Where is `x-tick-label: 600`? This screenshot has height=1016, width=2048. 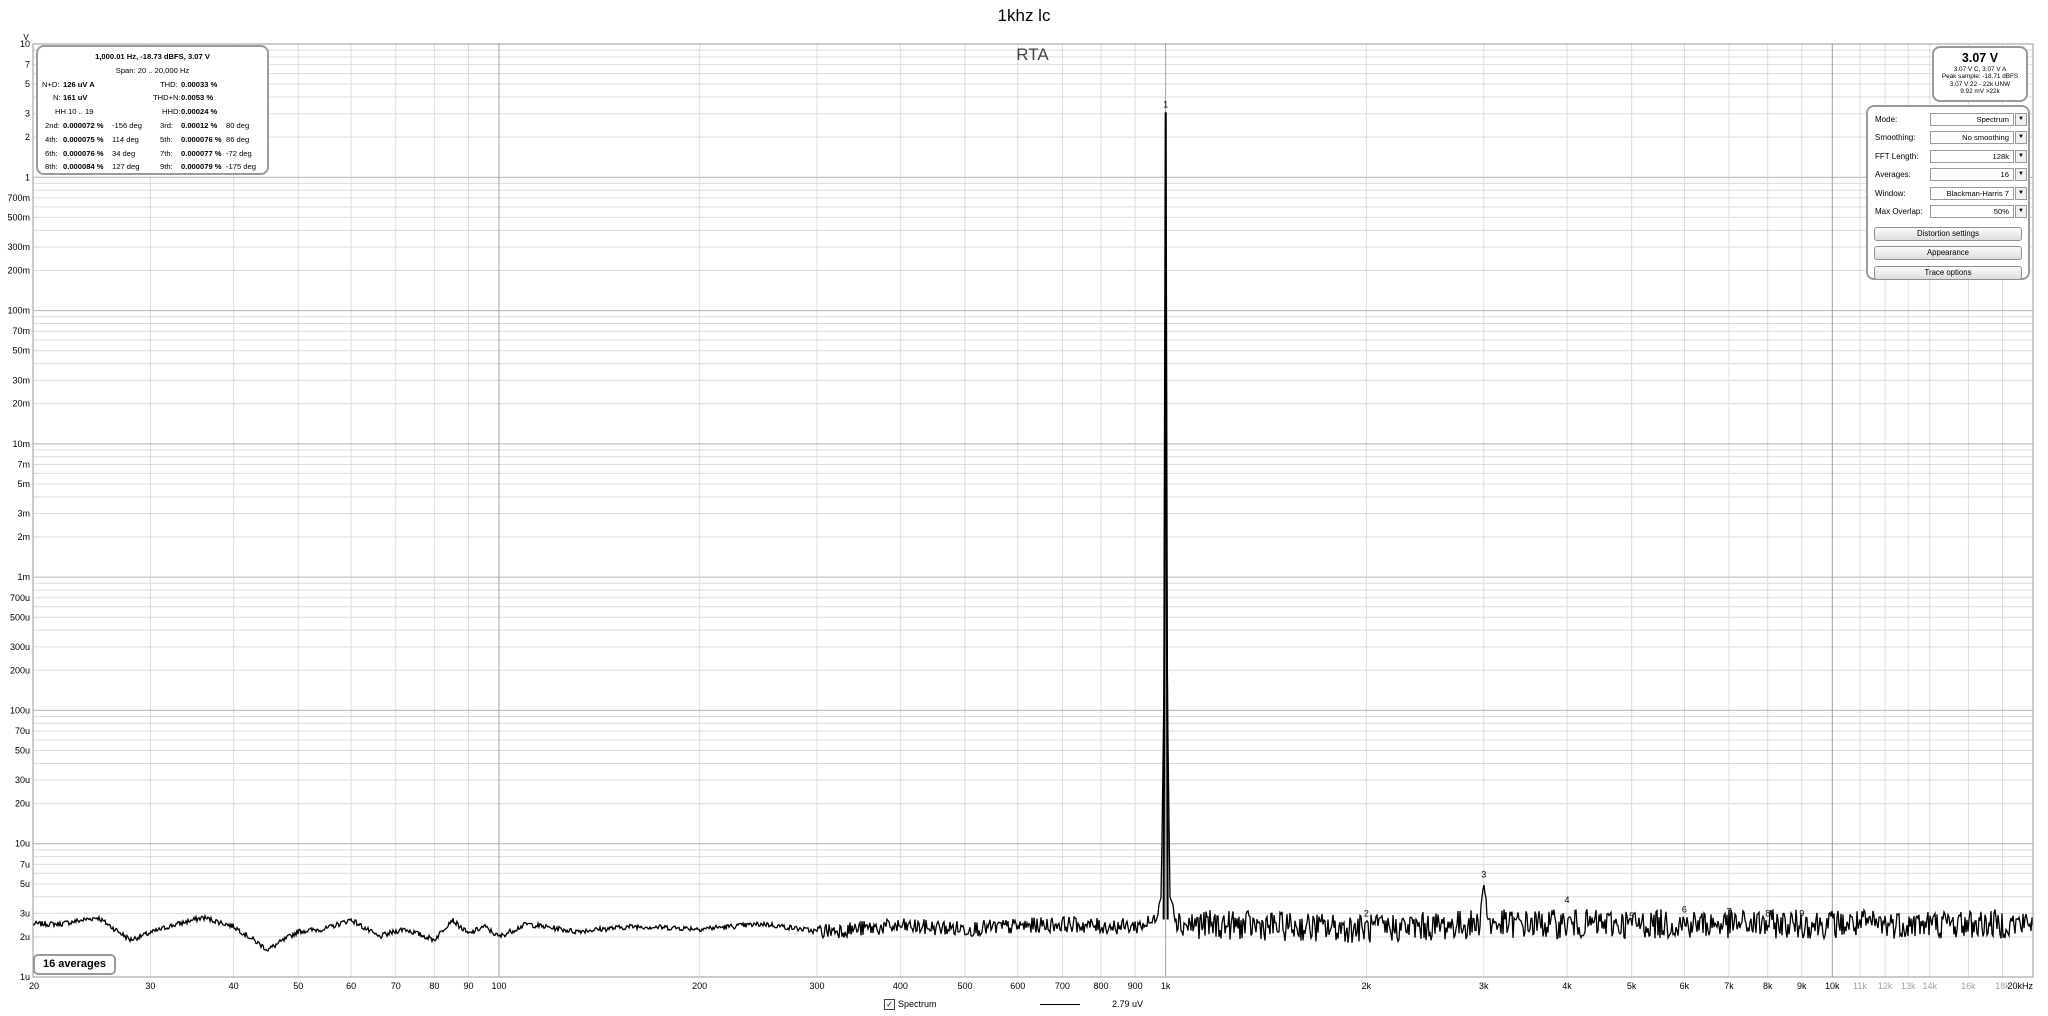
x-tick-label: 600 is located at coordinates (1017, 986).